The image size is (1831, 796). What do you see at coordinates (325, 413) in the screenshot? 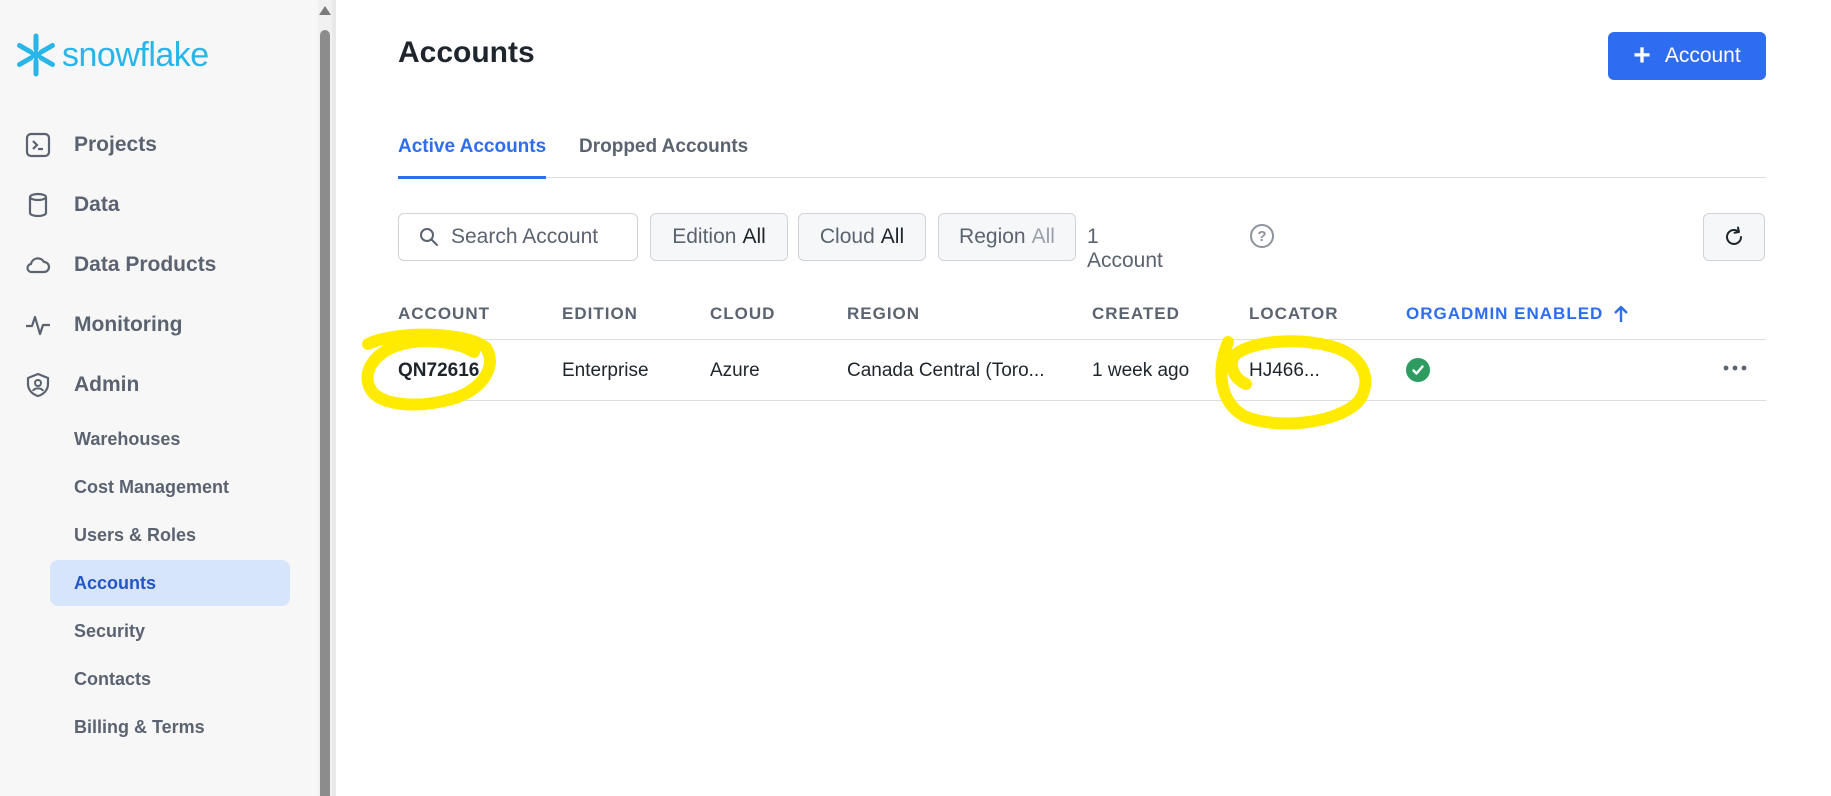
I see `scroll-thumb` at bounding box center [325, 413].